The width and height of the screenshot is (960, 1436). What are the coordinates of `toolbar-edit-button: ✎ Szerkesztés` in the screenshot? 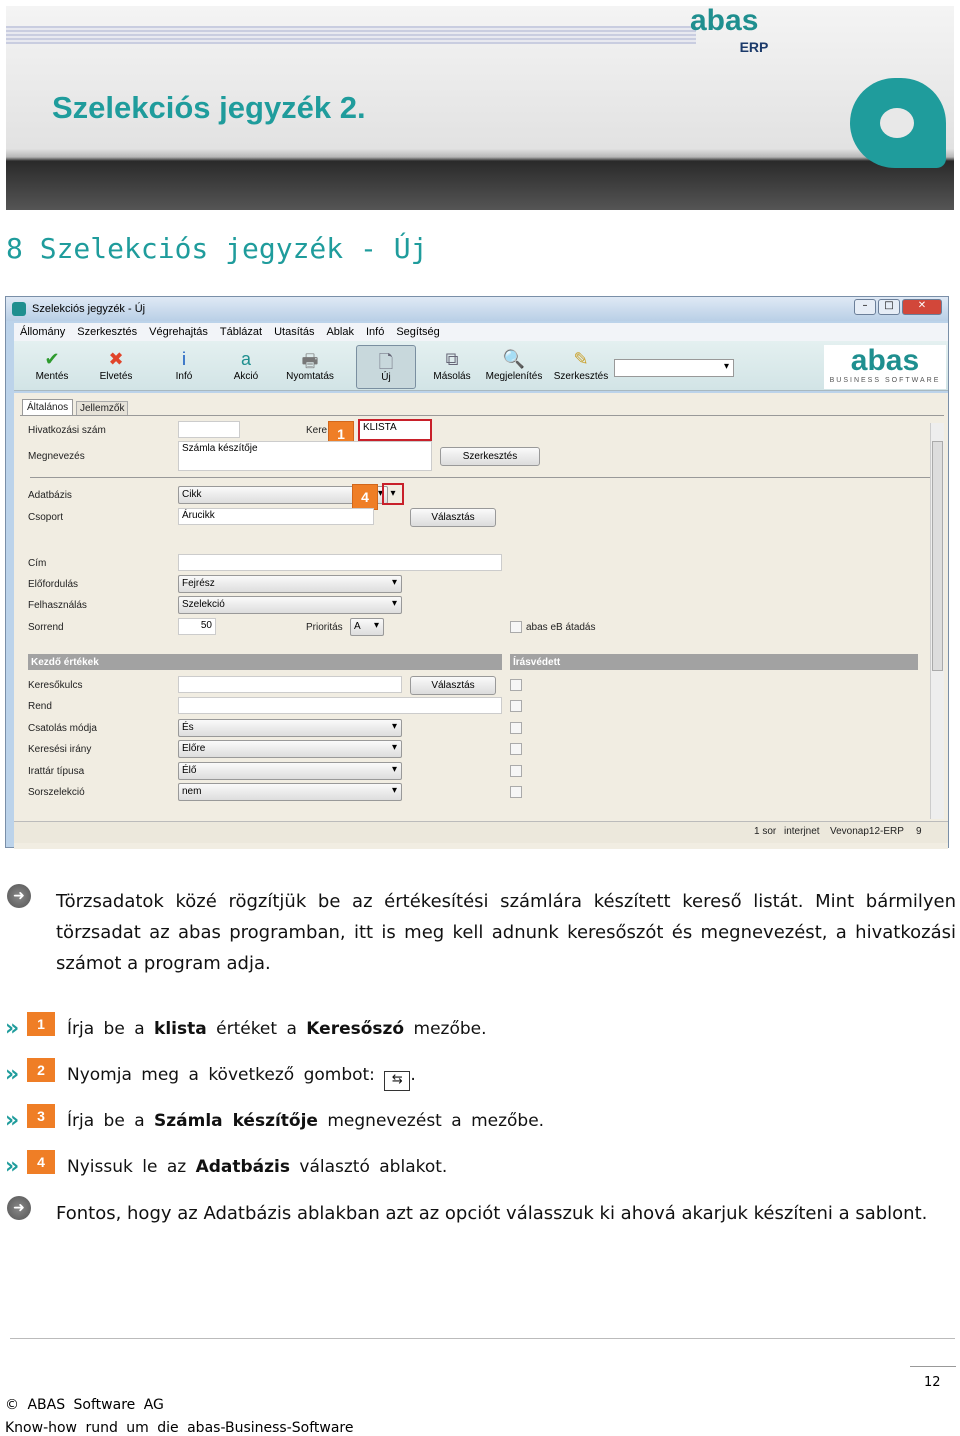 It's located at (581, 367).